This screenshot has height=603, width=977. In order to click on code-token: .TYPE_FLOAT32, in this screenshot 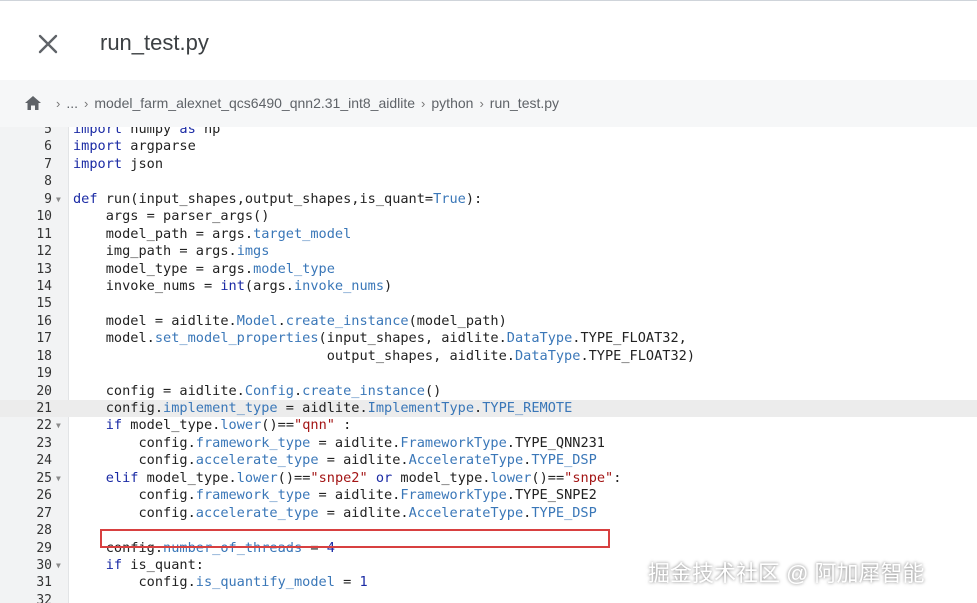, I will do `click(629, 338)`.